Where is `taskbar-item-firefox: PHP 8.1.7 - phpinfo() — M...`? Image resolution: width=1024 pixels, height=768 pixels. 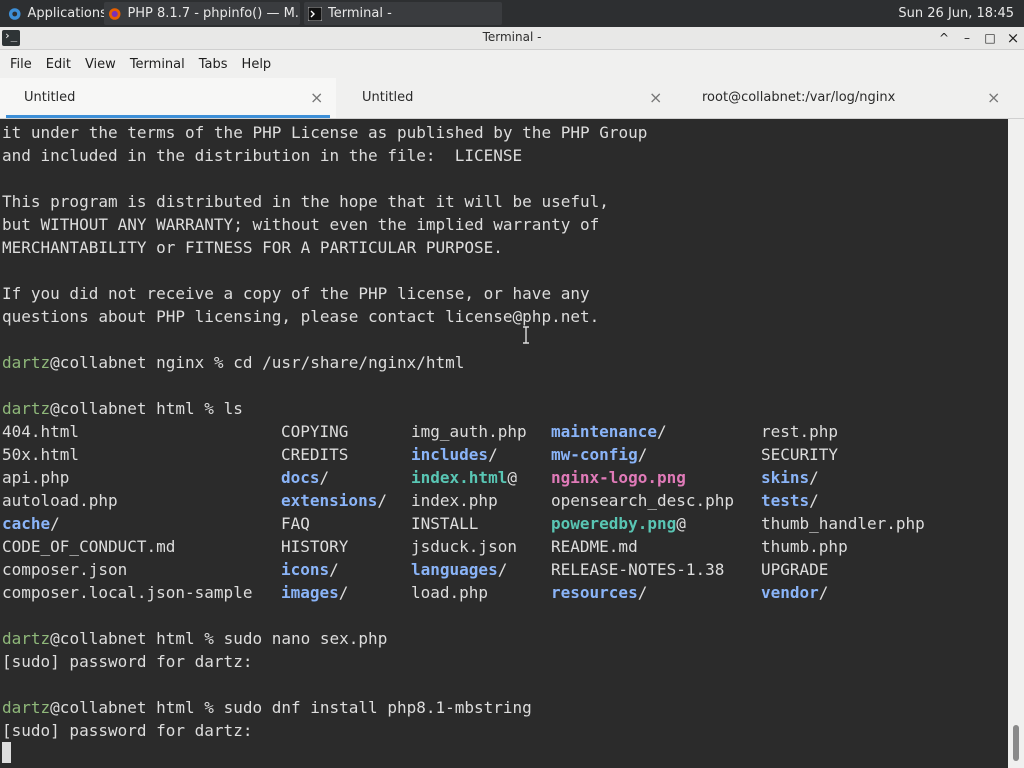
taskbar-item-firefox: PHP 8.1.7 - phpinfo() — M... is located at coordinates (202, 13).